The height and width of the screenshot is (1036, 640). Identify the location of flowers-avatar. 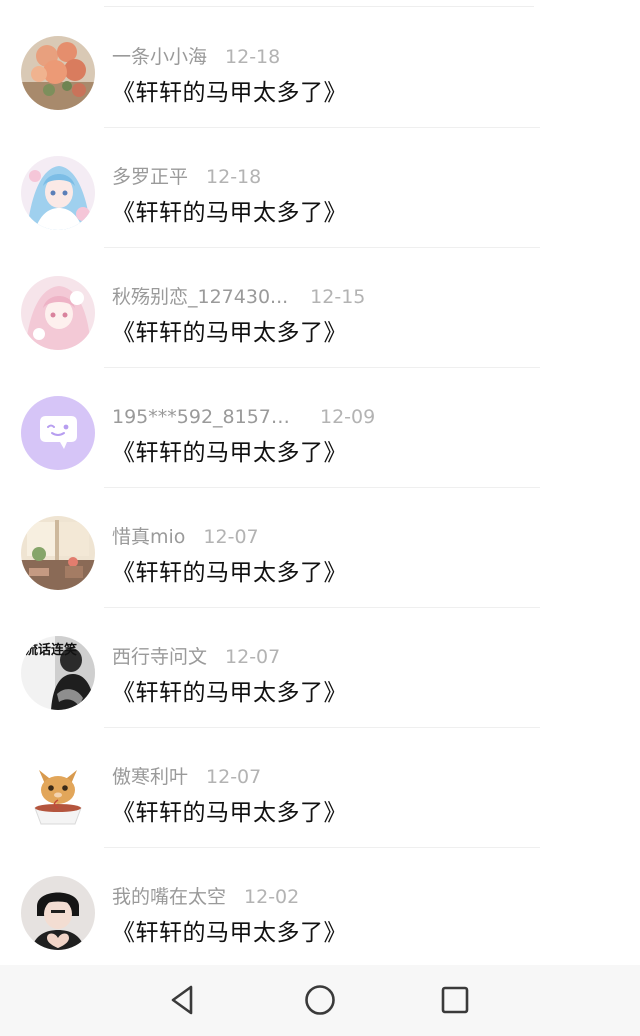
(58, 73).